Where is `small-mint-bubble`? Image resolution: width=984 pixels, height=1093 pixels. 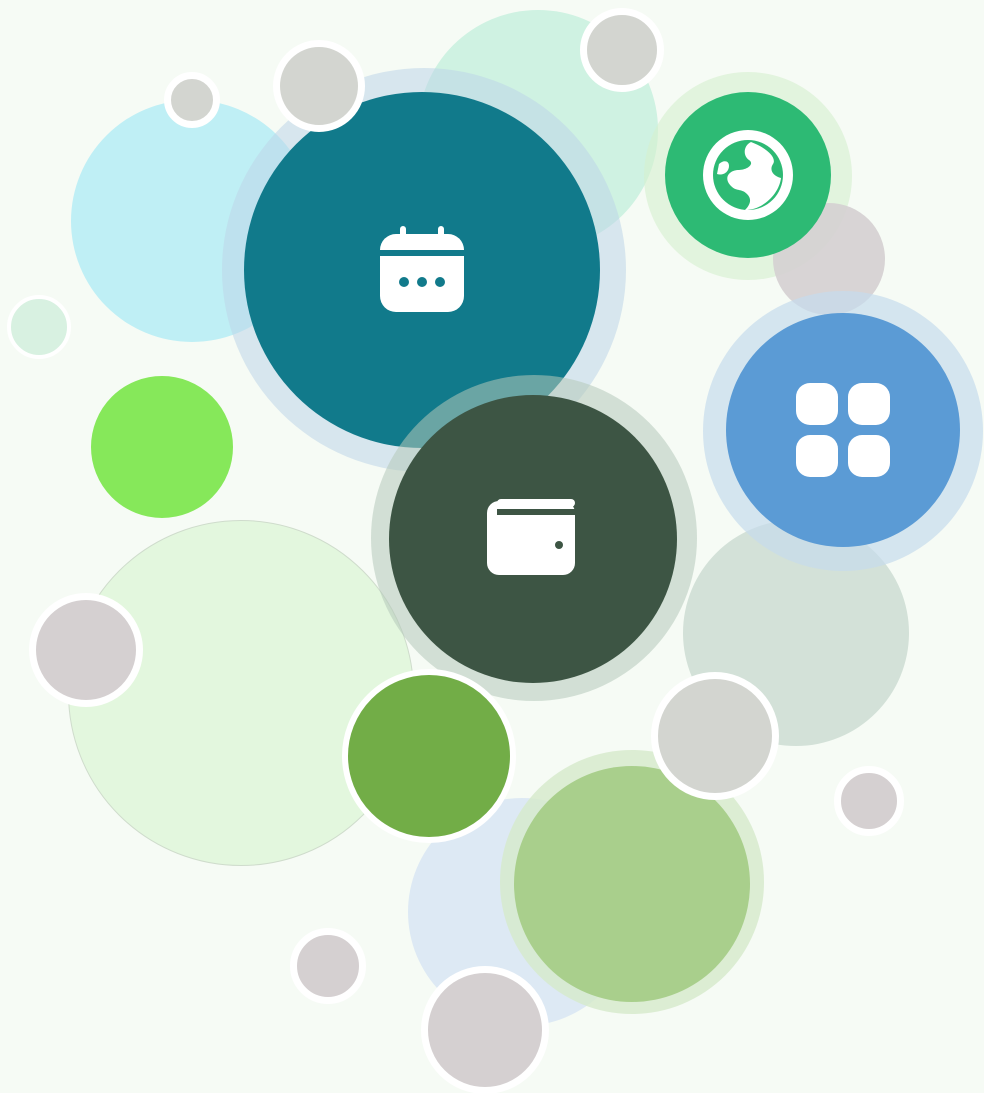 small-mint-bubble is located at coordinates (39, 327).